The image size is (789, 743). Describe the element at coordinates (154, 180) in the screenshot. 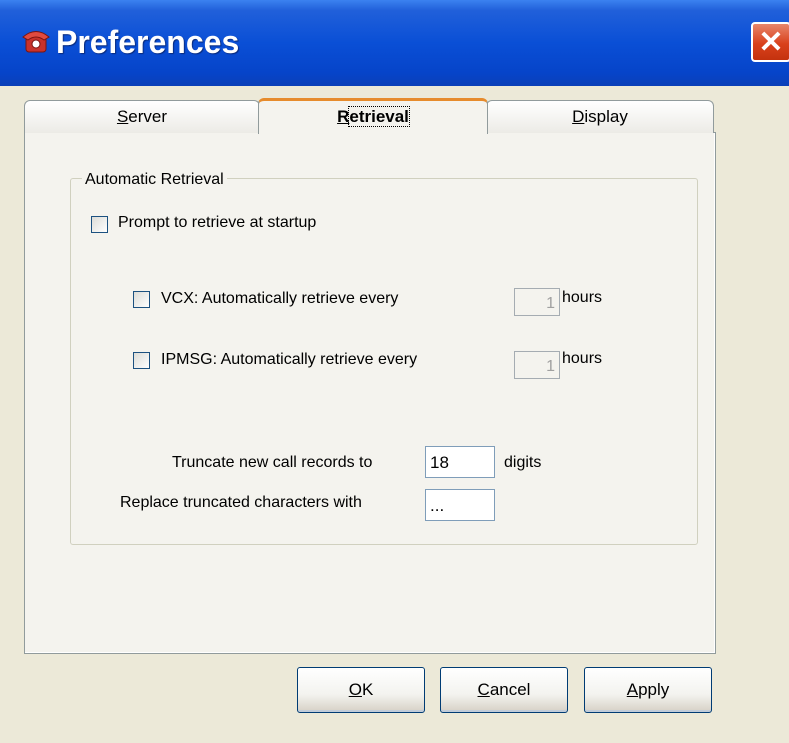

I see `group-title: Automatic Retrieval` at that location.